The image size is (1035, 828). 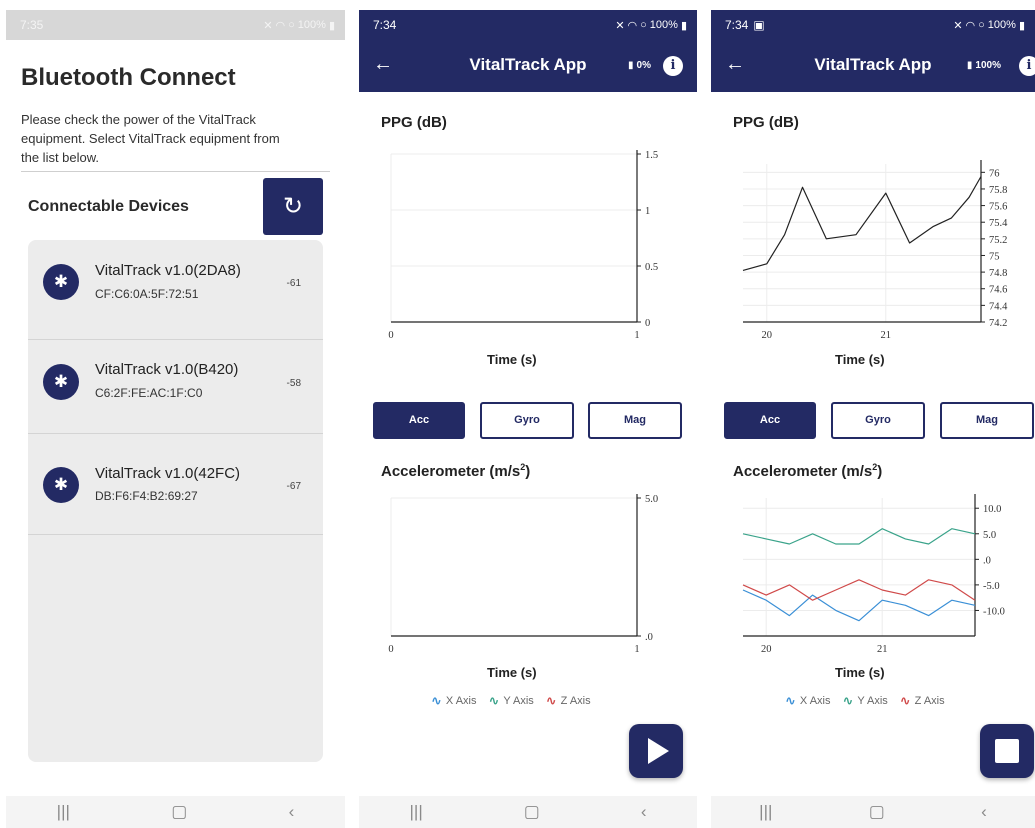 I want to click on status-bar: 7:35 ✕ ◠ ○ 100% ▮, so click(x=175, y=25).